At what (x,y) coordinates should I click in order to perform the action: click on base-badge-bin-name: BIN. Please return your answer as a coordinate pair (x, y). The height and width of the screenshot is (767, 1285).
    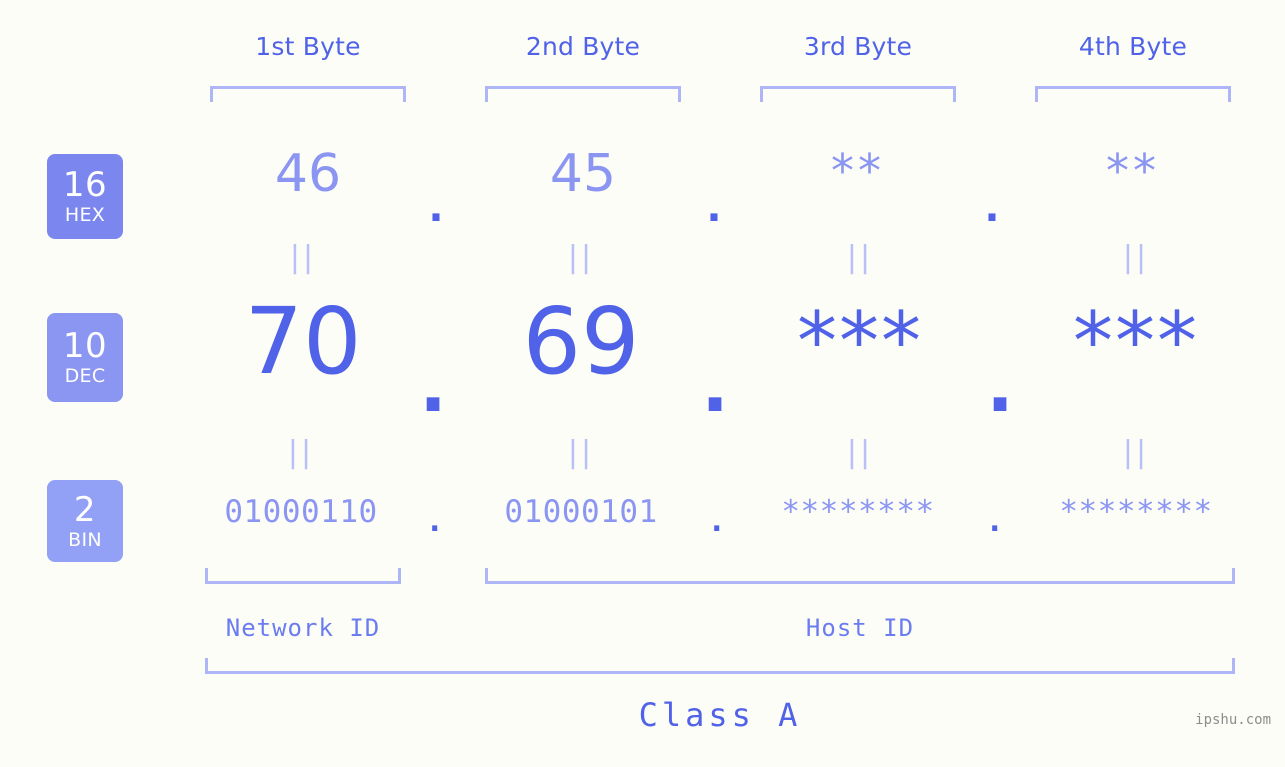
    Looking at the image, I should click on (85, 539).